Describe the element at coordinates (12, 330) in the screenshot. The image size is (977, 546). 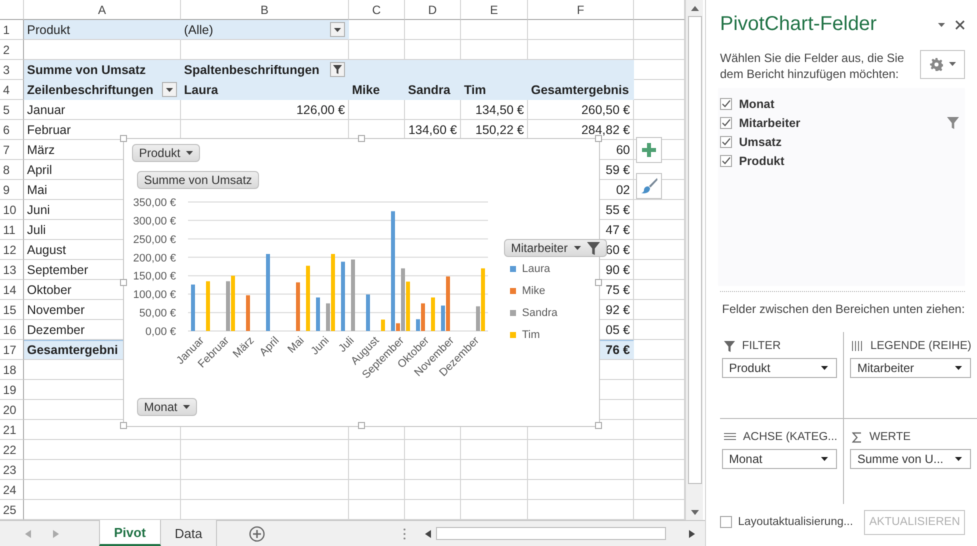
I see `row-number: 16` at that location.